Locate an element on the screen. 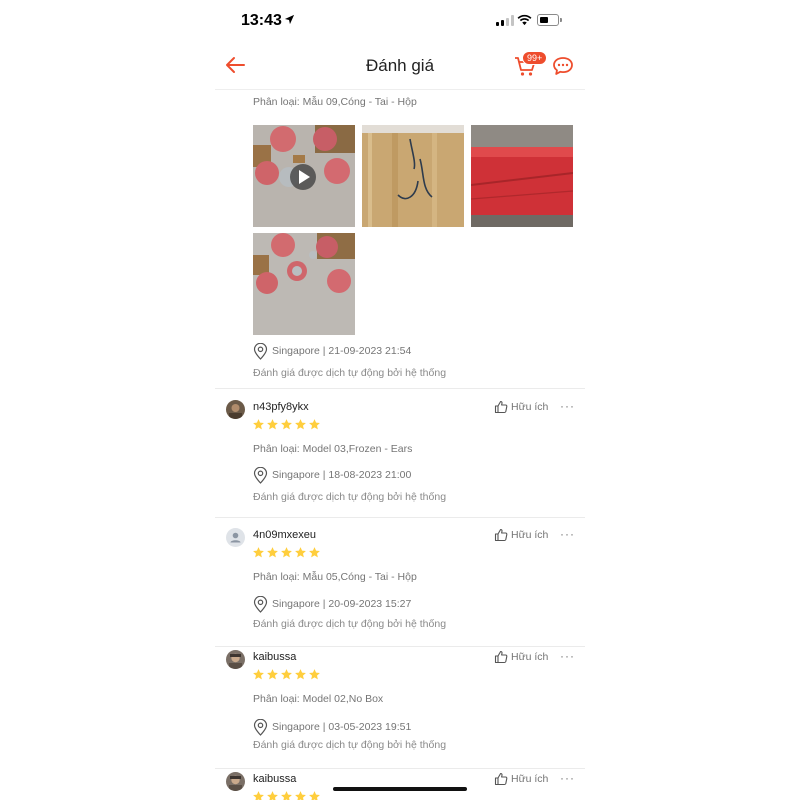 The image size is (800, 800). status-bar: 13:43 is located at coordinates (400, 21).